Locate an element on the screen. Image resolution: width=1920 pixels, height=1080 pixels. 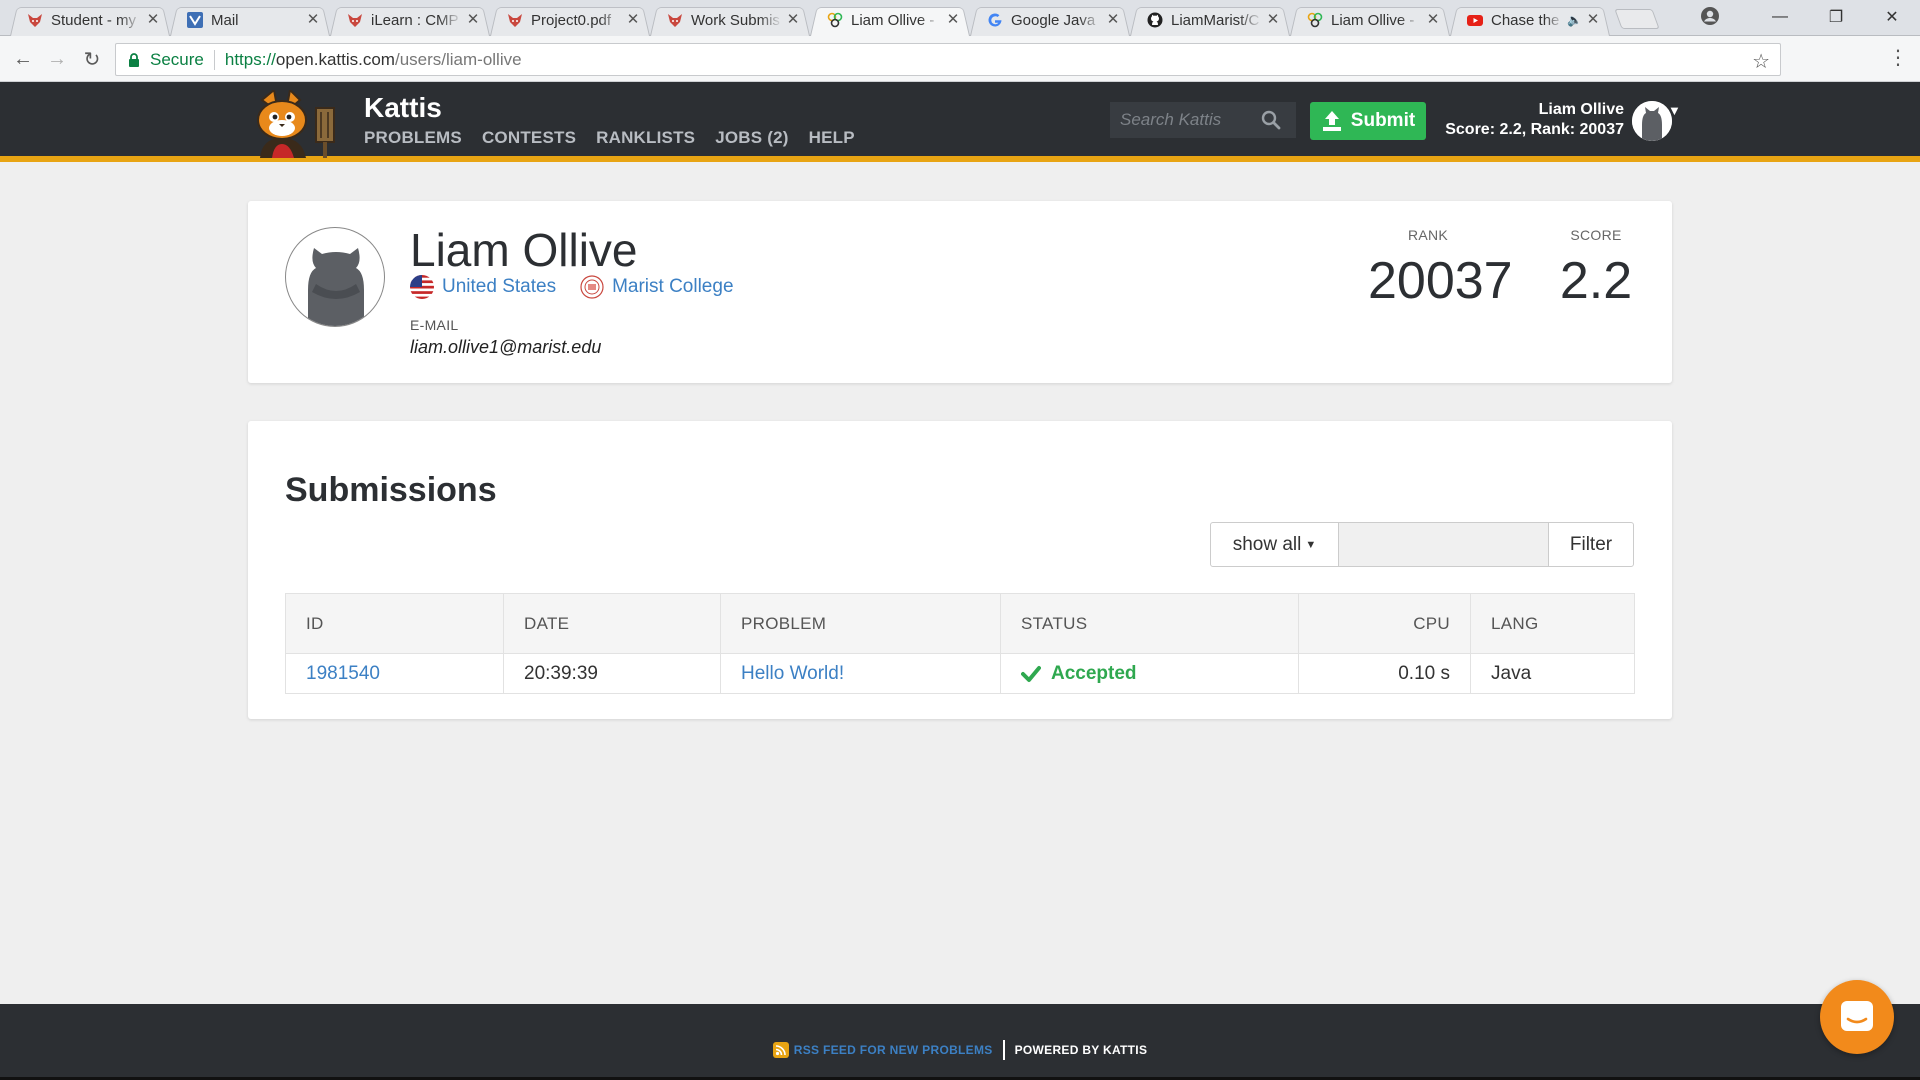
secure-label: Secure is located at coordinates (177, 59).